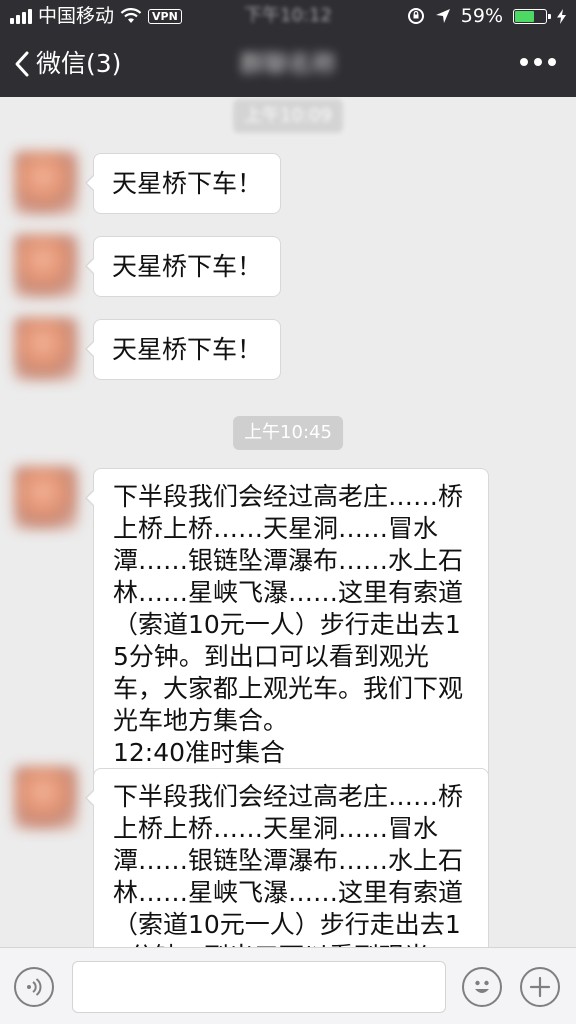 The width and height of the screenshot is (576, 1024). Describe the element at coordinates (524, 16) in the screenshot. I see `battery-fill` at that location.